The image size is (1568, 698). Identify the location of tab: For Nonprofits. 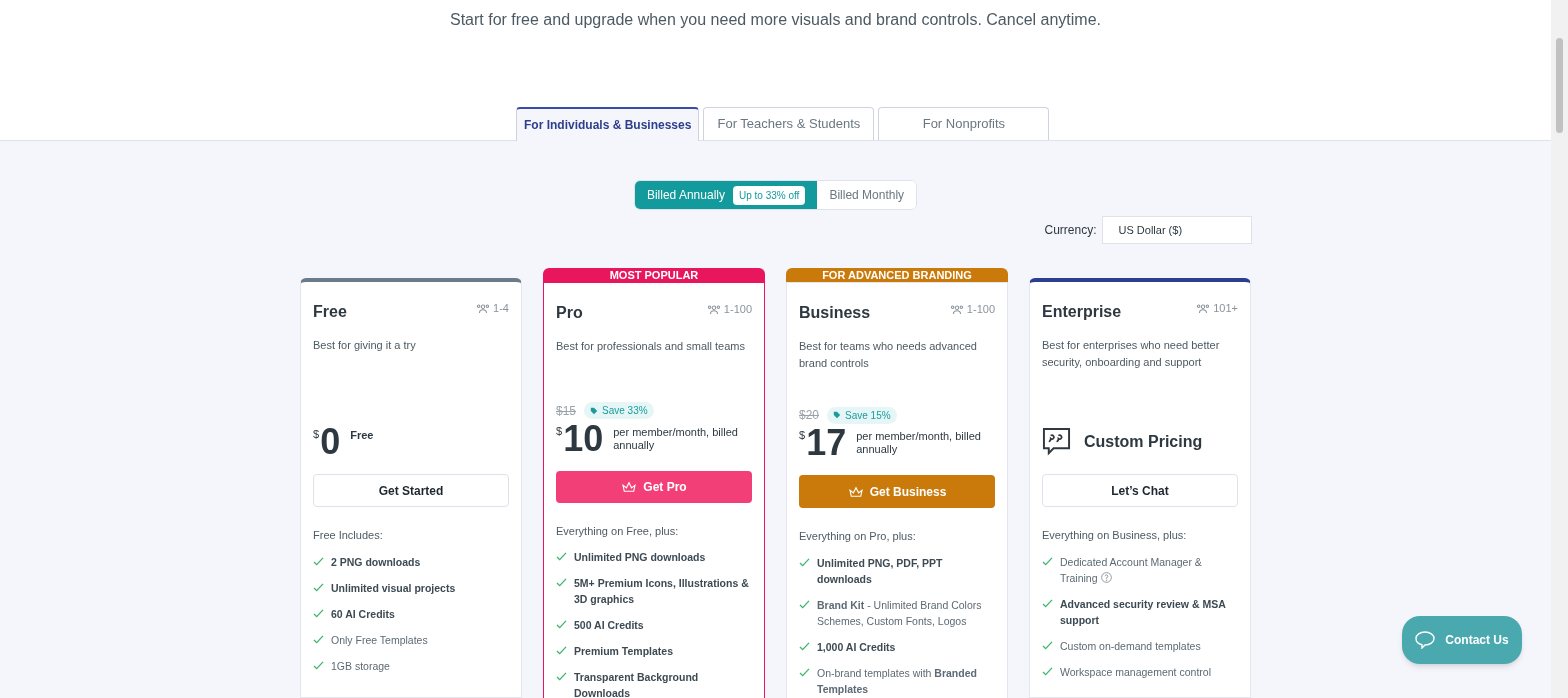
(964, 123).